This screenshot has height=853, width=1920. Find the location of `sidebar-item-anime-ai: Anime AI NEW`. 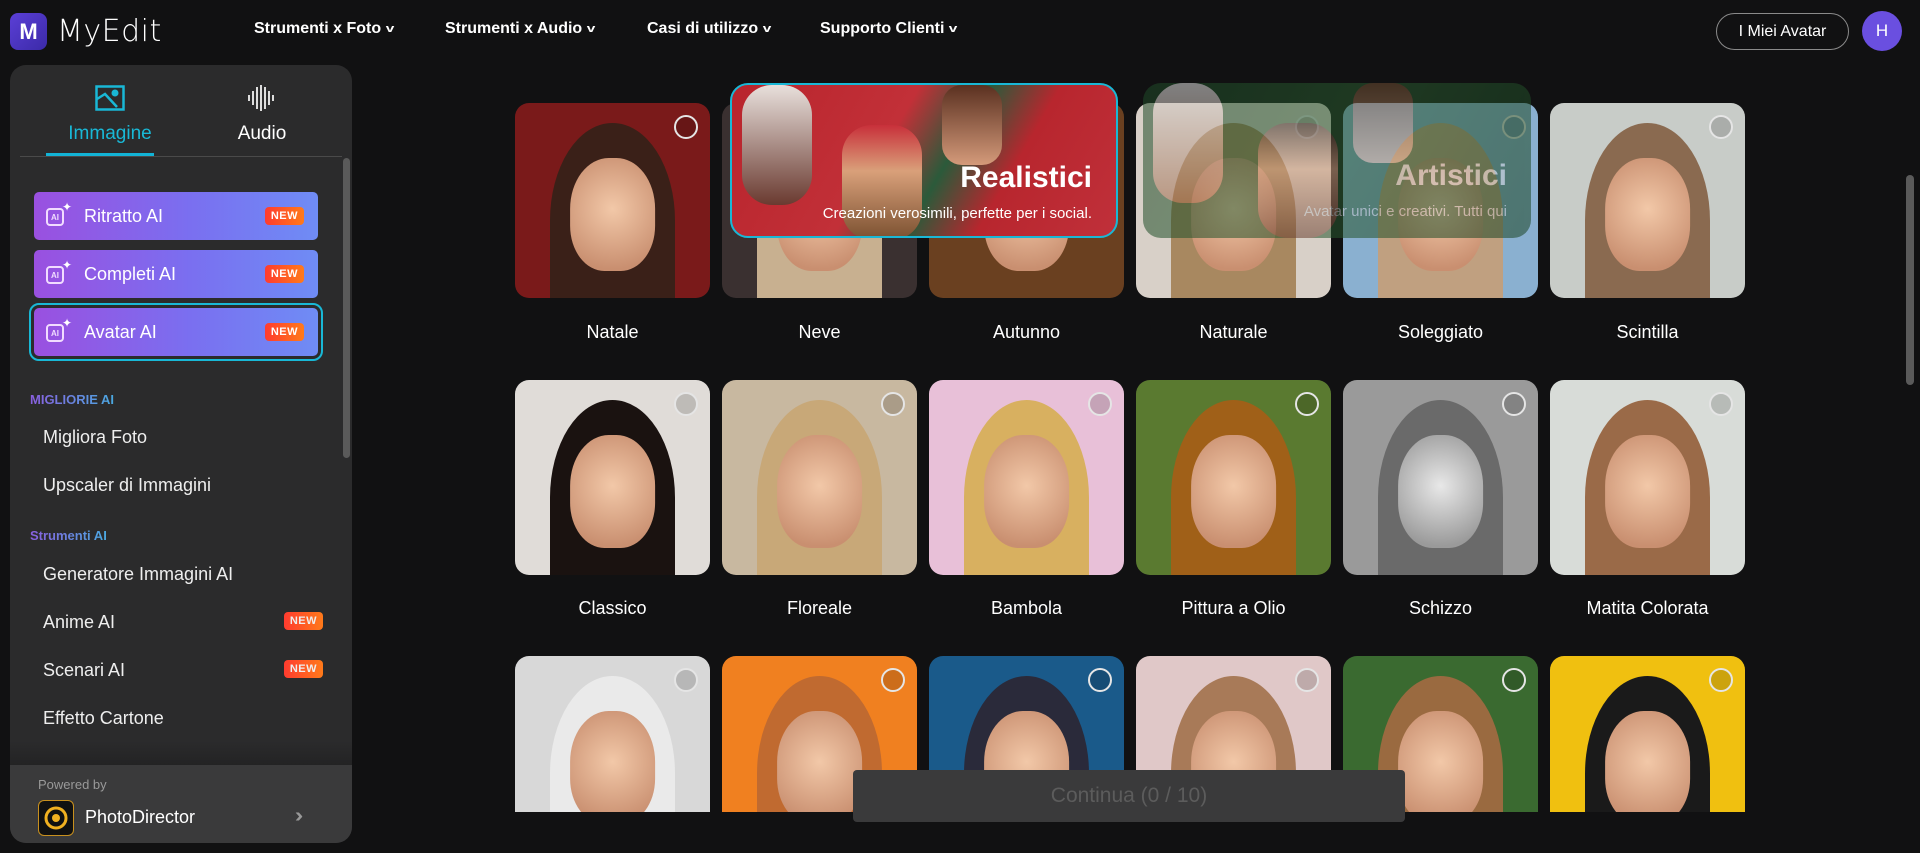

sidebar-item-anime-ai: Anime AI NEW is located at coordinates (183, 622).